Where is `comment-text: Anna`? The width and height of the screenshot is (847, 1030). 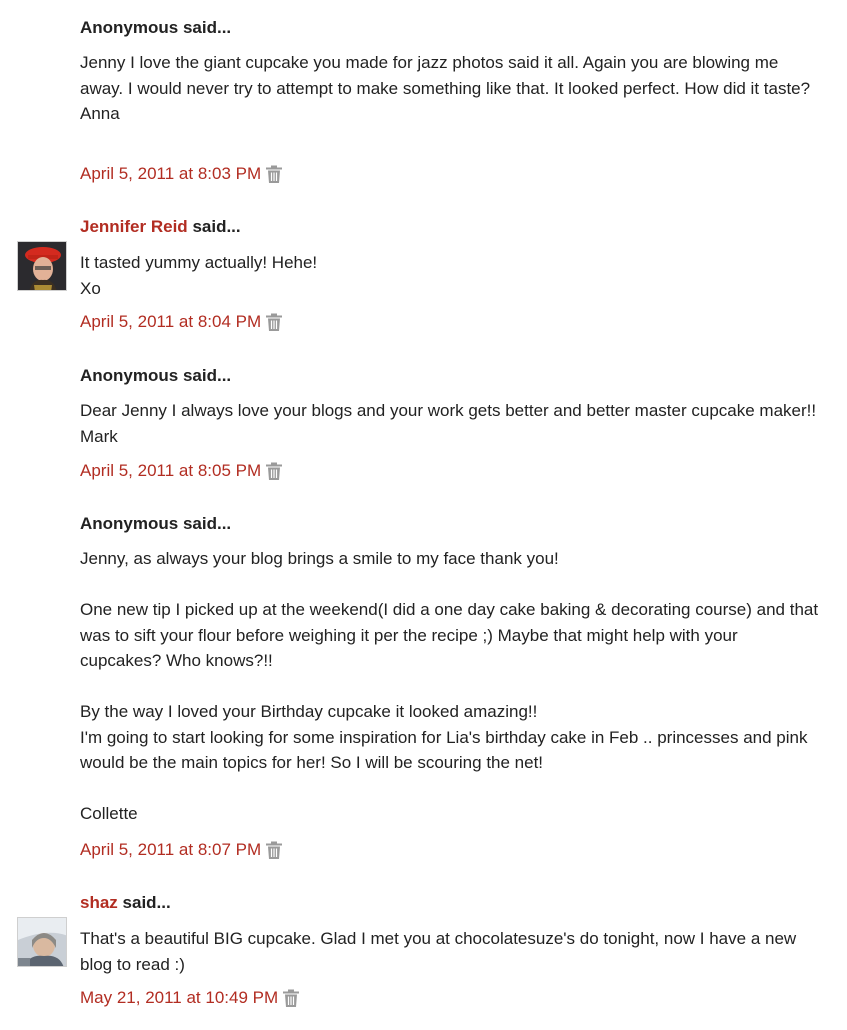 comment-text: Anna is located at coordinates (100, 113).